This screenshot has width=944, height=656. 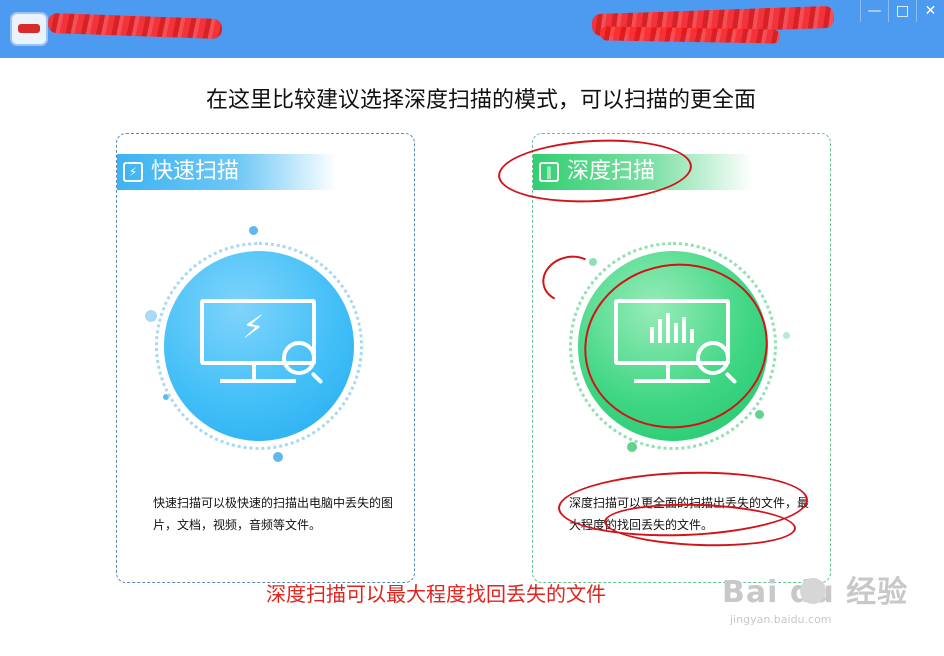 I want to click on quick-scan-tag-icon, so click(x=133, y=172).